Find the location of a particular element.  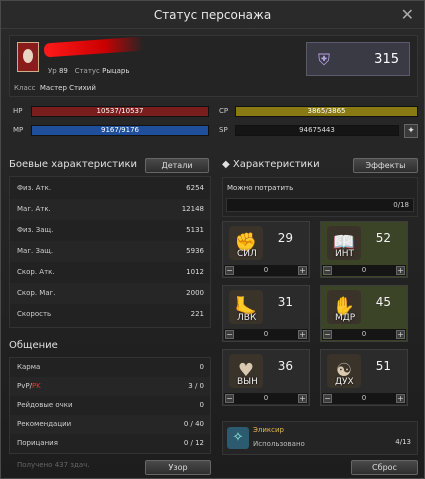

pvp-label: PvP/ is located at coordinates (24, 386).